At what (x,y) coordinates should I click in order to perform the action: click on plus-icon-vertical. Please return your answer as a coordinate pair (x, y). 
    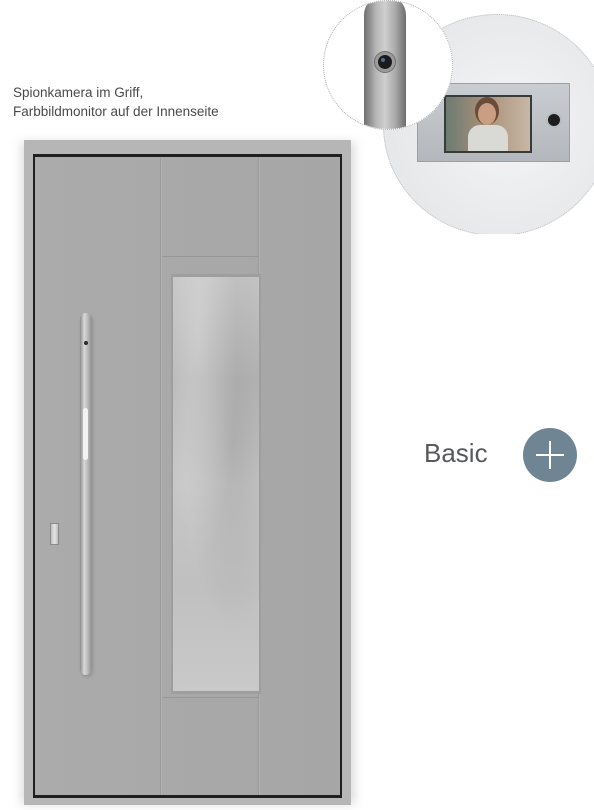
    Looking at the image, I should click on (550, 455).